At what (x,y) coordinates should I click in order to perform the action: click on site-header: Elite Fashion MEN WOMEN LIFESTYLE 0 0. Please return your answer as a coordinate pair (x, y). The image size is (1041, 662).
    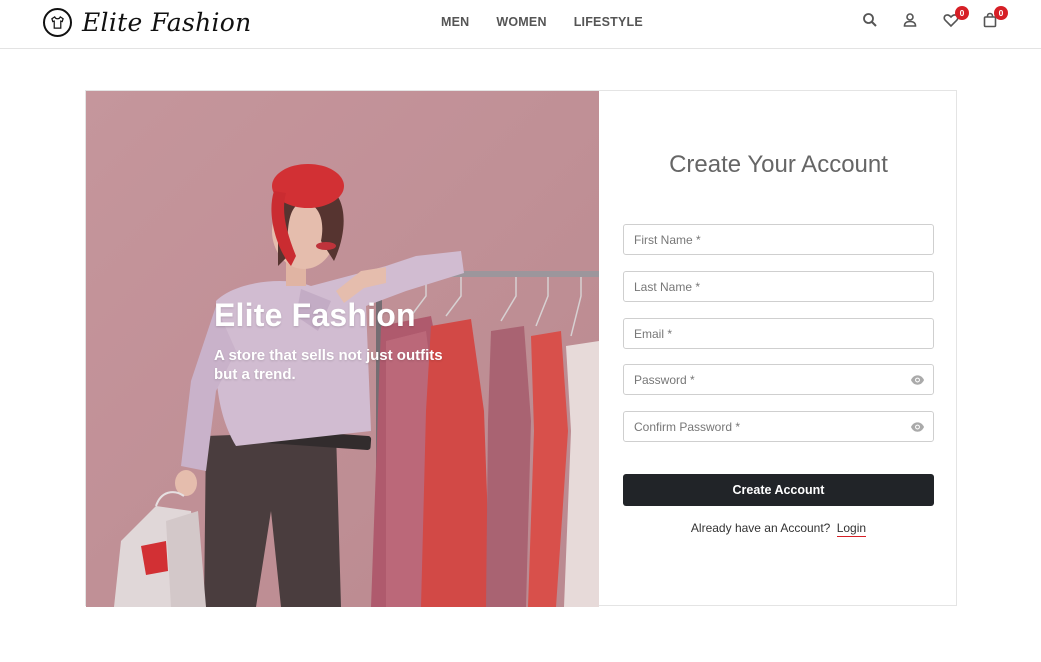
    Looking at the image, I should click on (520, 24).